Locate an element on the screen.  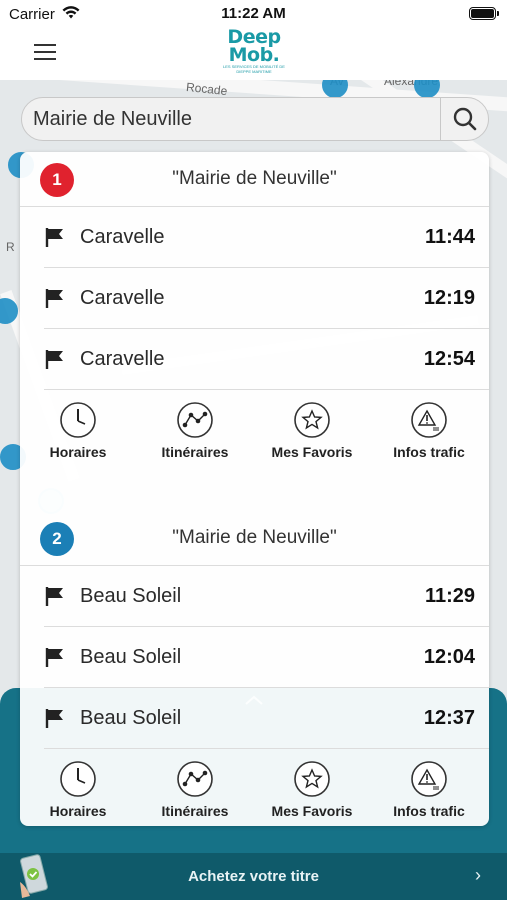
map-street-label: Rocade is located at coordinates (206, 89).